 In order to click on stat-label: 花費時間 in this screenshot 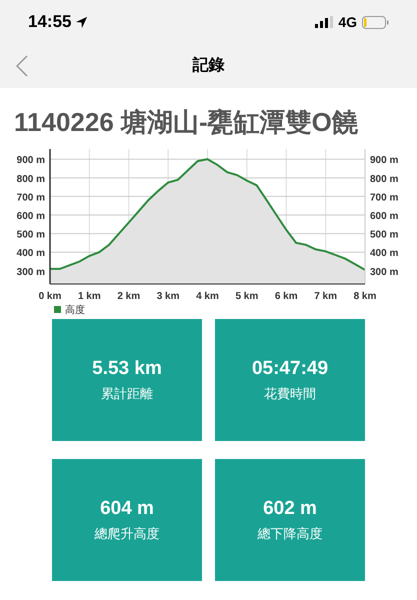, I will do `click(290, 393)`.